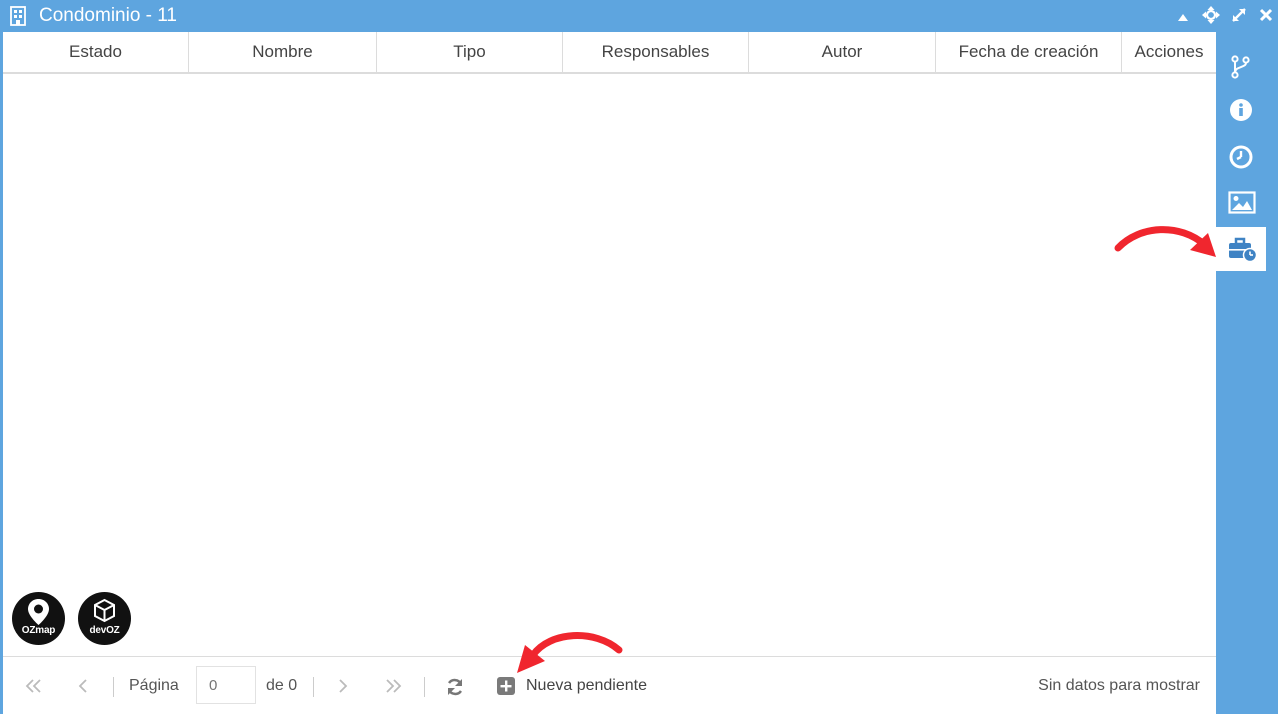 Image resolution: width=1278 pixels, height=714 pixels. I want to click on page-number-input, so click(226, 685).